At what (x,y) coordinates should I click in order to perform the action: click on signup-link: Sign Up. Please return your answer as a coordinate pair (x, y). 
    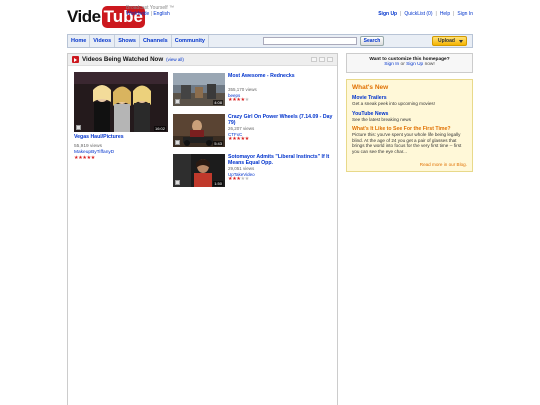
    Looking at the image, I should click on (387, 14).